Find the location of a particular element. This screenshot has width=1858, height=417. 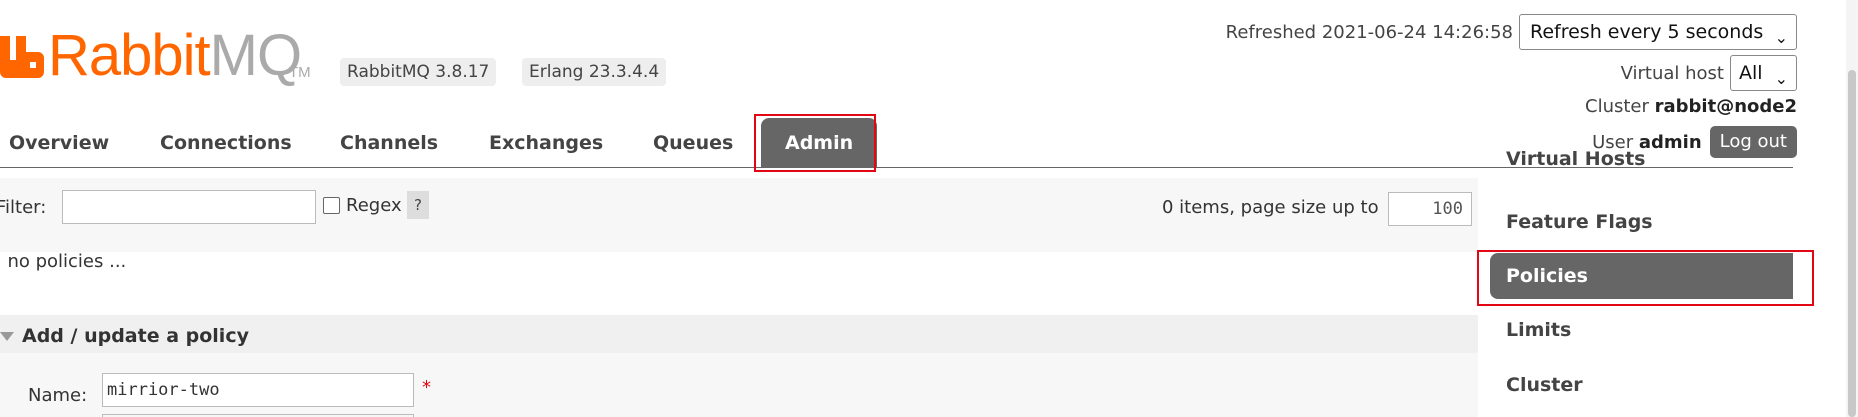

cluster-label: Cluster is located at coordinates (1617, 106).